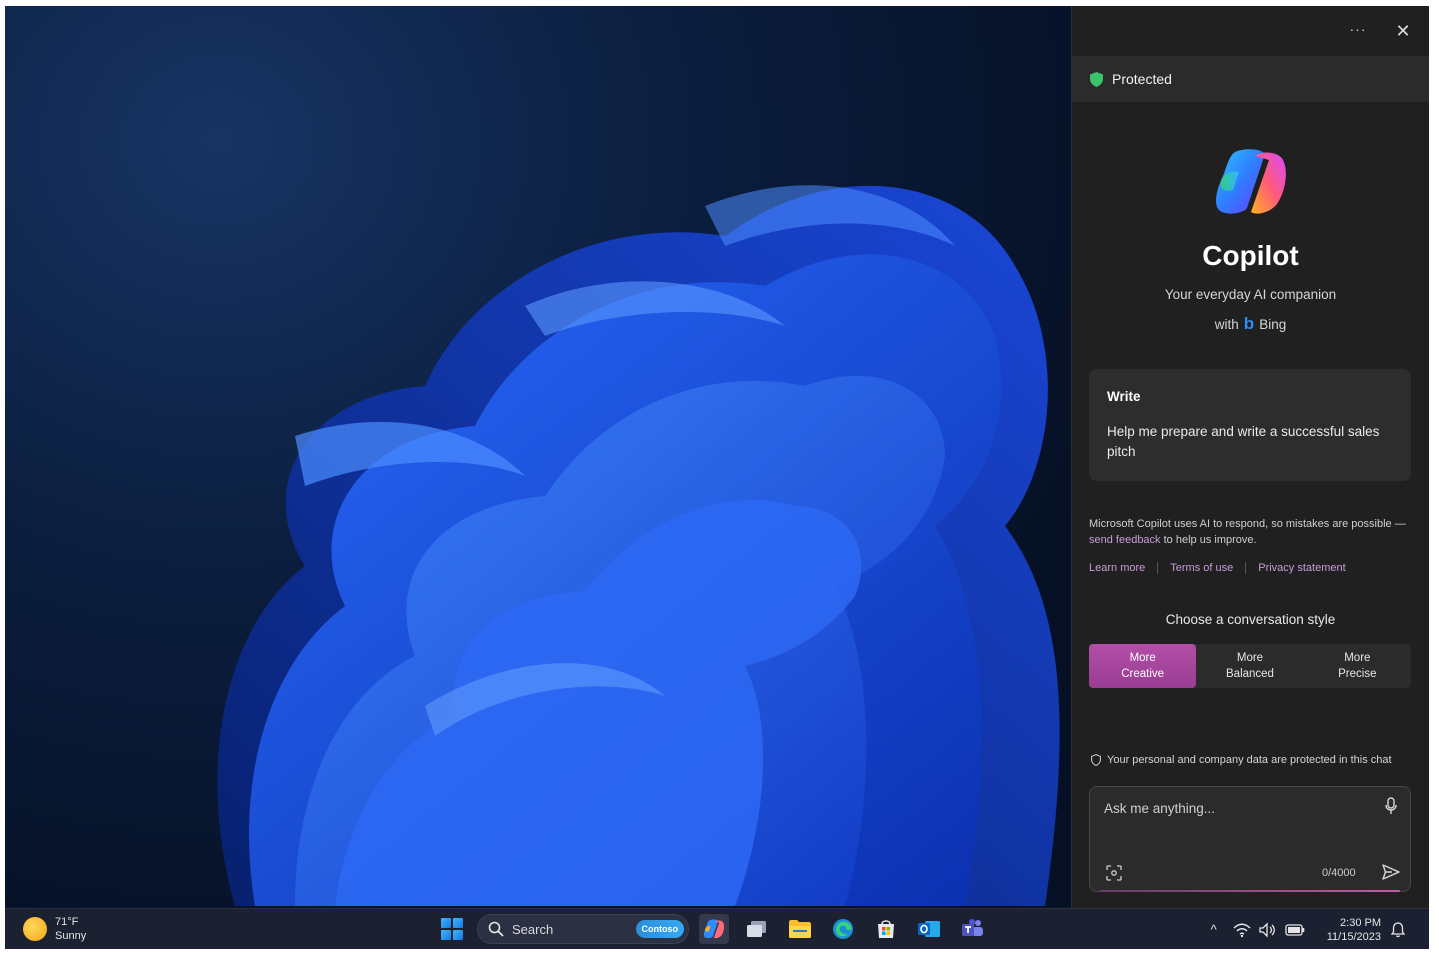  I want to click on taskbar-apps: Search Contoso, so click(720, 929).